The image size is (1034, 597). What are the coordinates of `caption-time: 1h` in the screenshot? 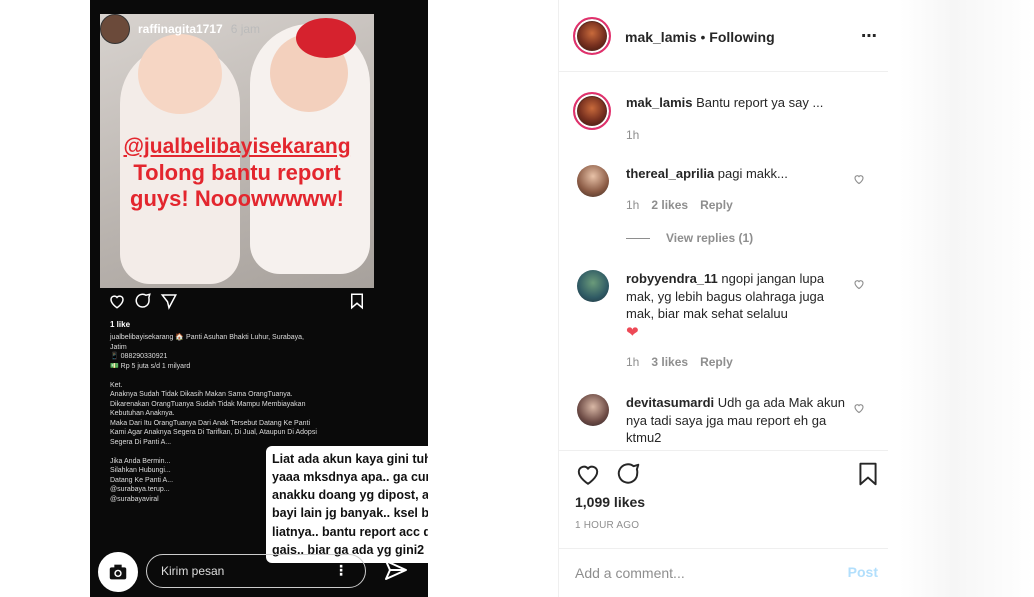 It's located at (633, 135).